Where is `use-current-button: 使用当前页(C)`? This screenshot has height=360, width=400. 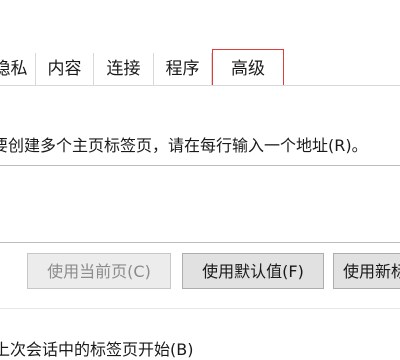
use-current-button: 使用当前页(C) is located at coordinates (99, 271).